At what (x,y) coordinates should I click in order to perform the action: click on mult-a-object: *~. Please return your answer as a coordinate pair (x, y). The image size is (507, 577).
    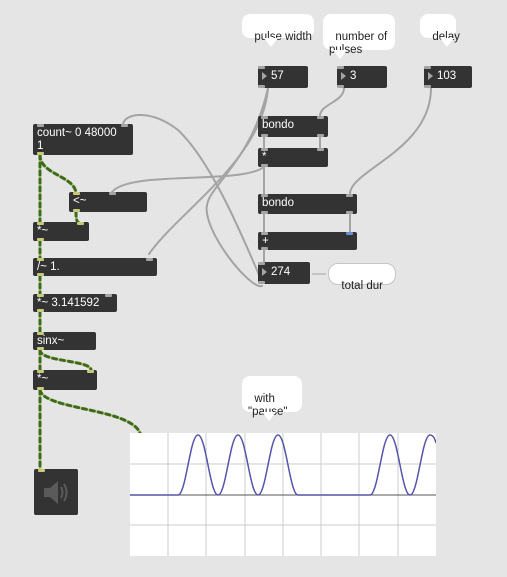
    Looking at the image, I should click on (61, 231).